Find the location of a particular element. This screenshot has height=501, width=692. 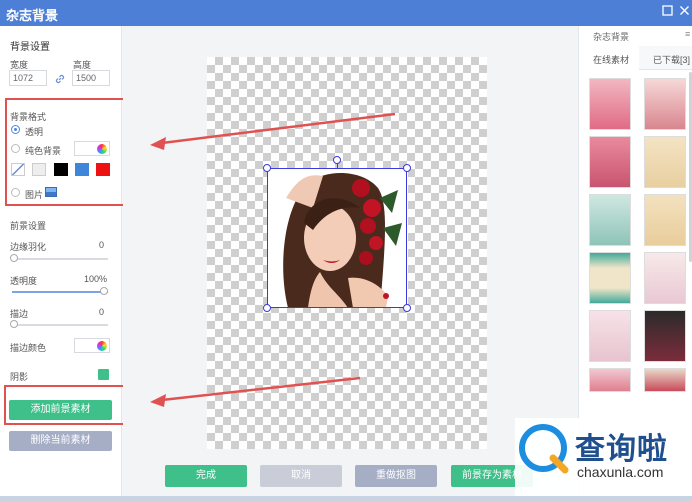

tab-downloaded: 已下载[3] is located at coordinates (665, 58).